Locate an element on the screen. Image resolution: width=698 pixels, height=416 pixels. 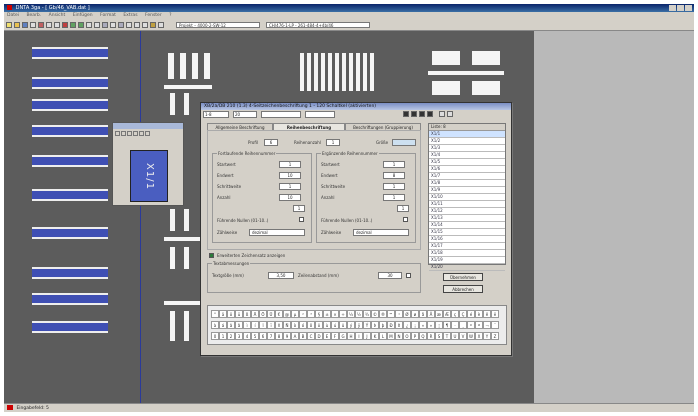
list-item: X1/10 is located at coordinates (467, 197).